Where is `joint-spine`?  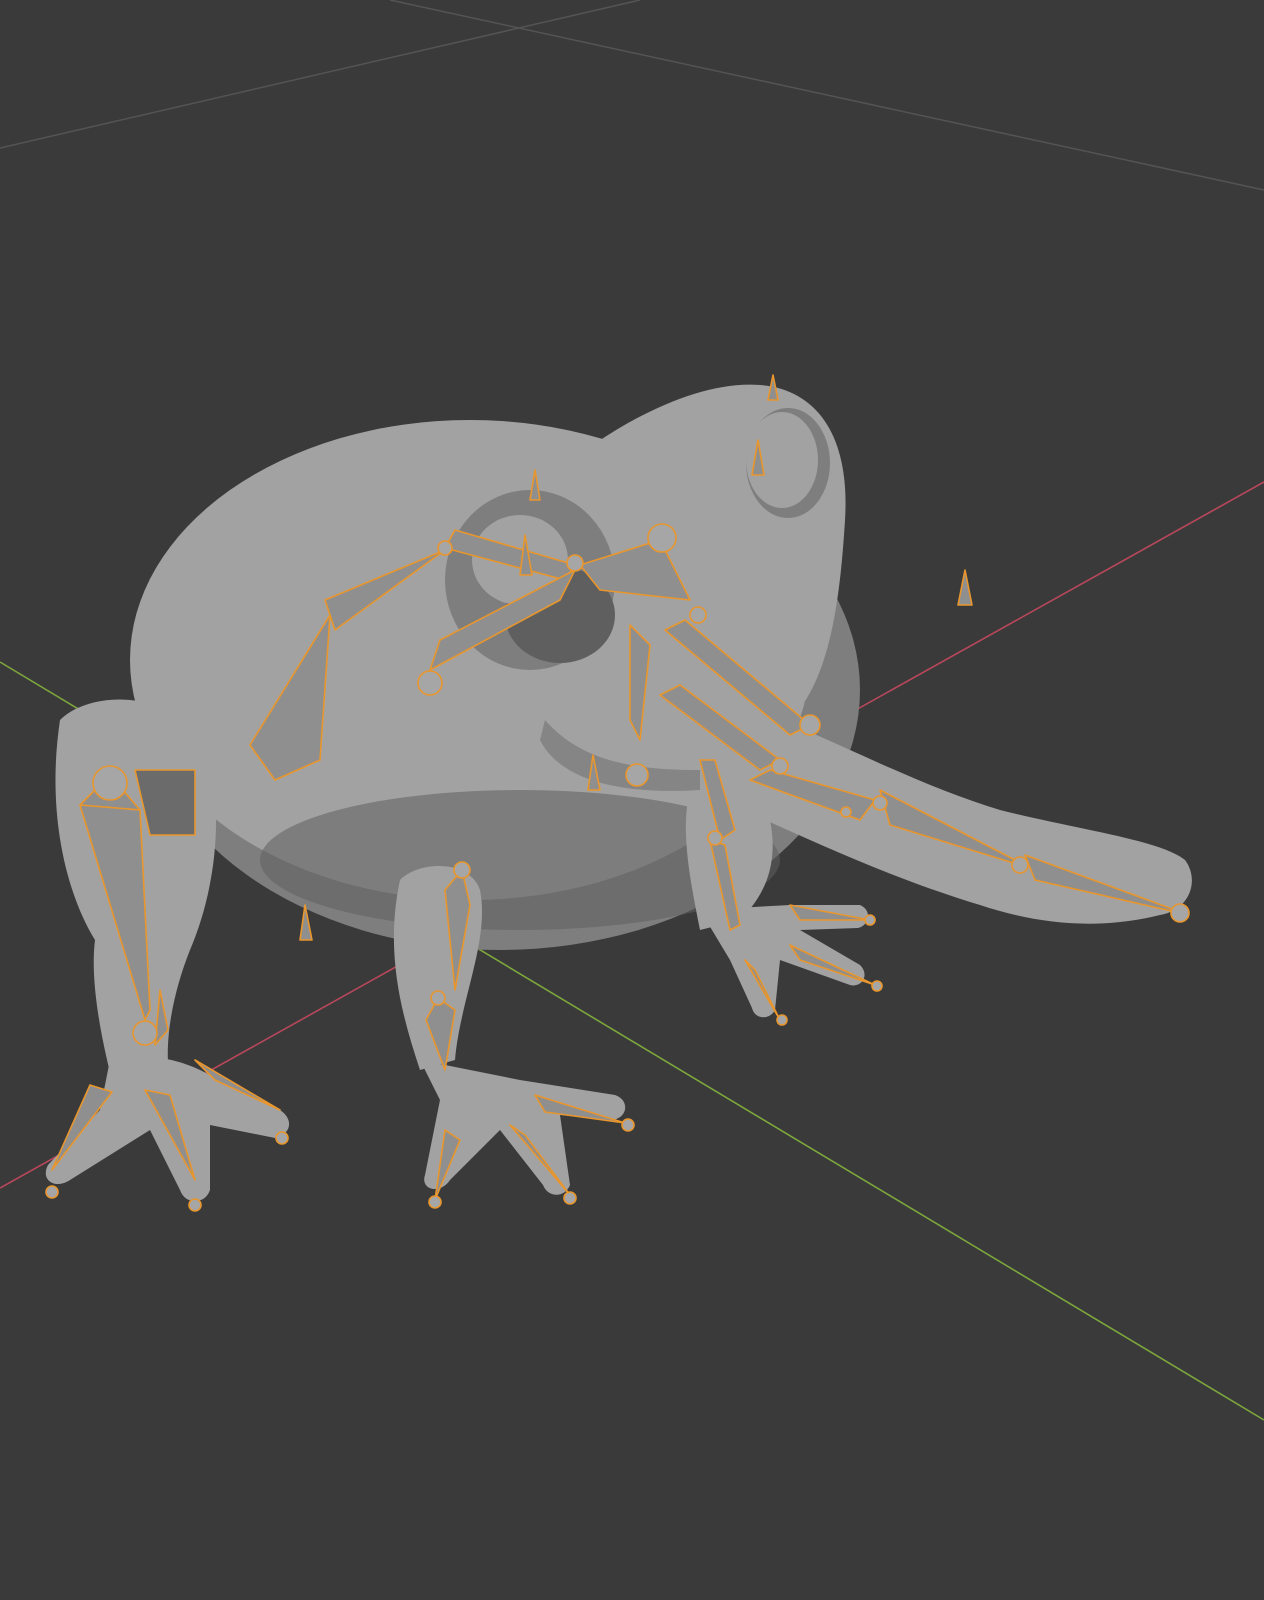
joint-spine is located at coordinates (445, 548).